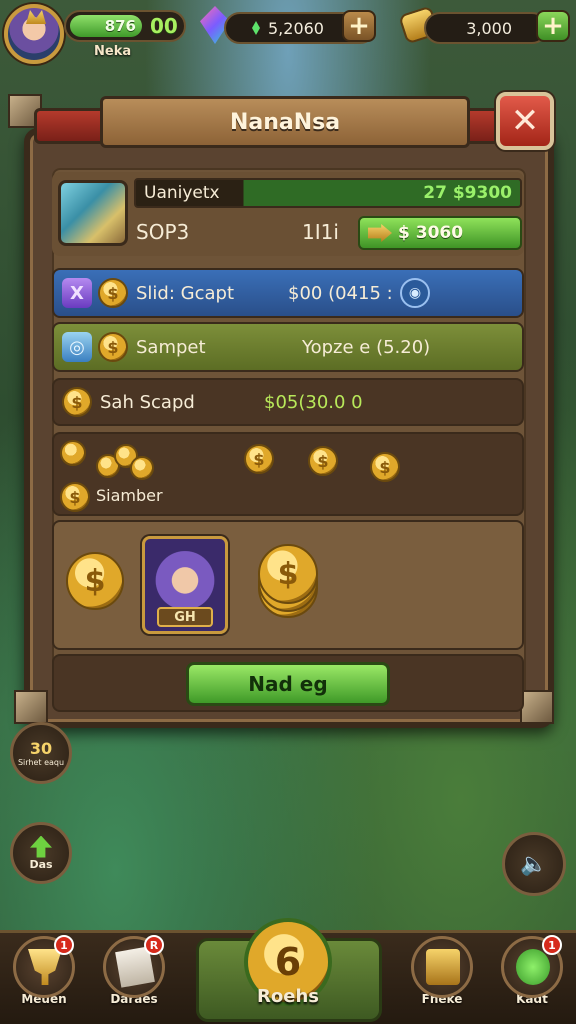 The image size is (576, 1024). Describe the element at coordinates (288, 347) in the screenshot. I see `list-item: ◎ $ Sampet Yopze e (5.20)` at that location.